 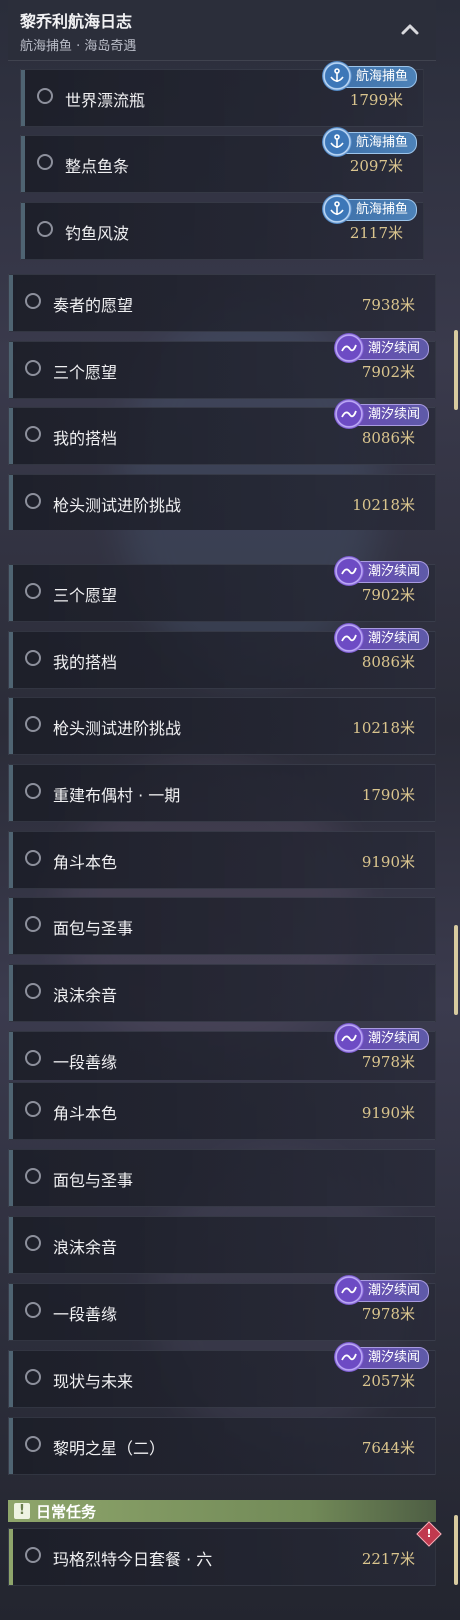 I want to click on daily-tasks-header: ! 日常任务, so click(x=222, y=1511).